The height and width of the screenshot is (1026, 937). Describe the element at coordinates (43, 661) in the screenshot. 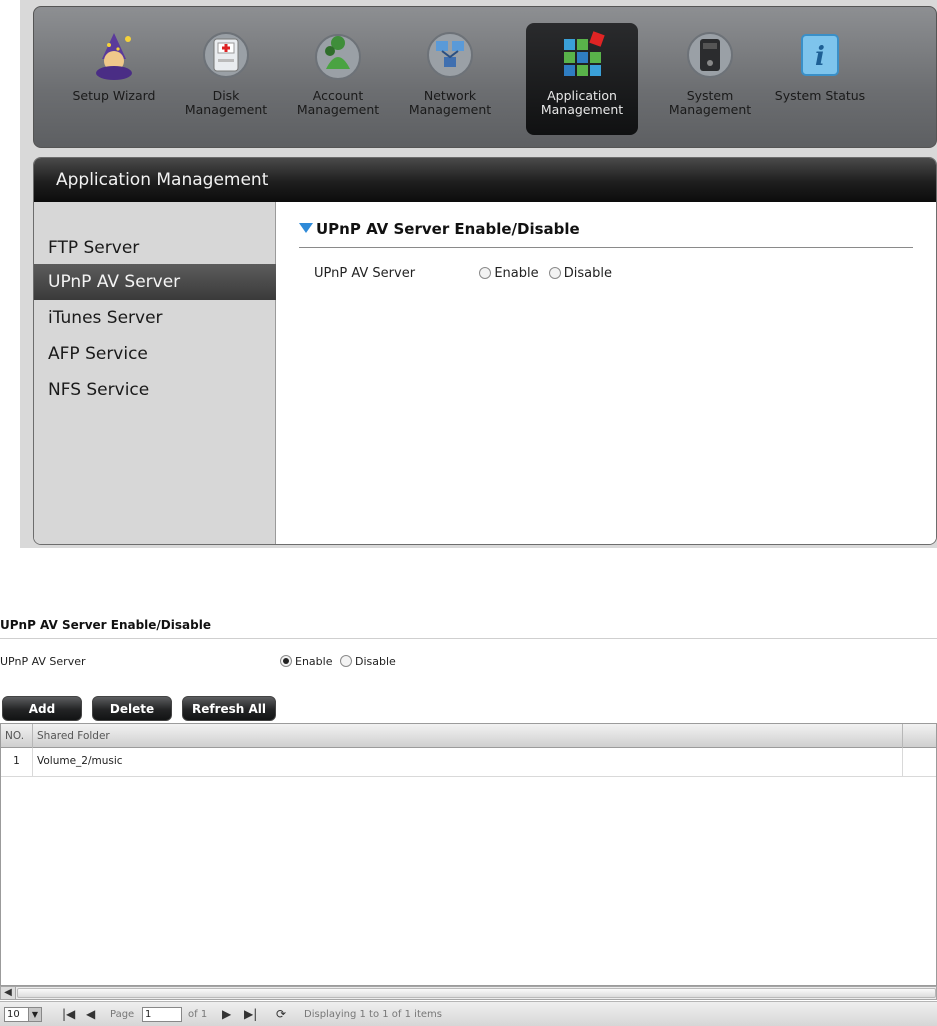

I see `detail-field-label: UPnP AV Server` at that location.